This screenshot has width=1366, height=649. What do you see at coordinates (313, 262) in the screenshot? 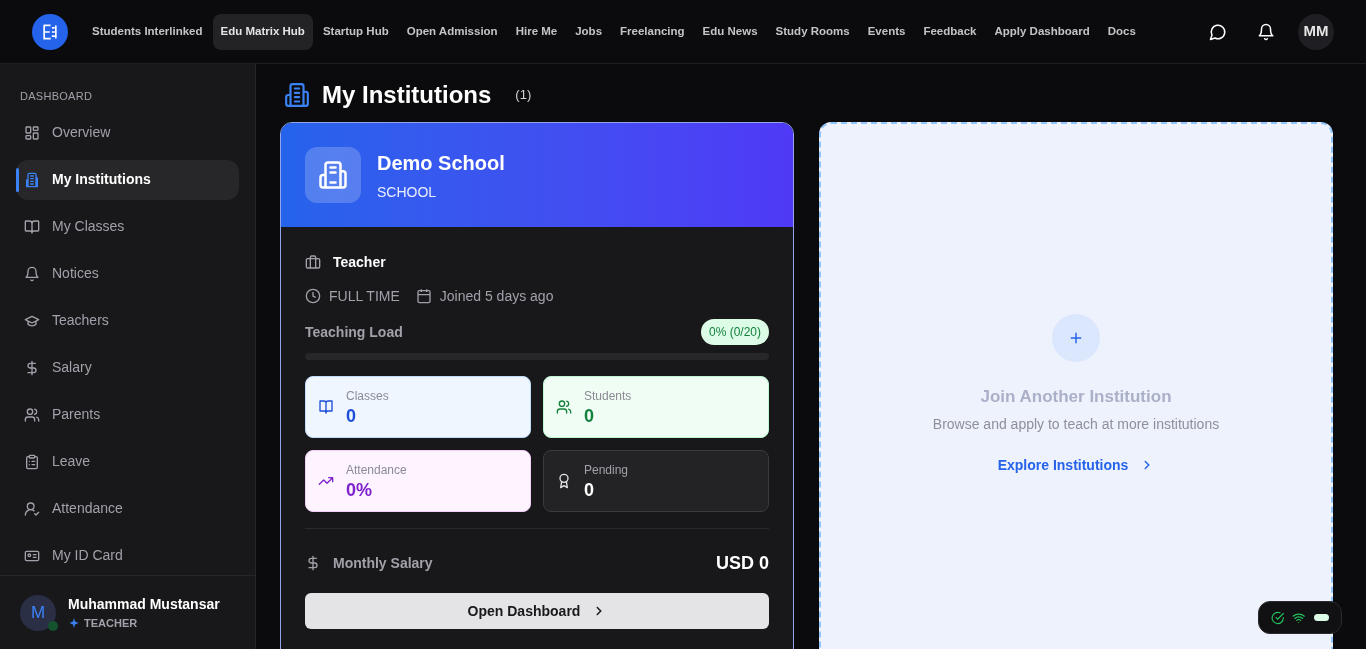
I see `briefcase-icon` at bounding box center [313, 262].